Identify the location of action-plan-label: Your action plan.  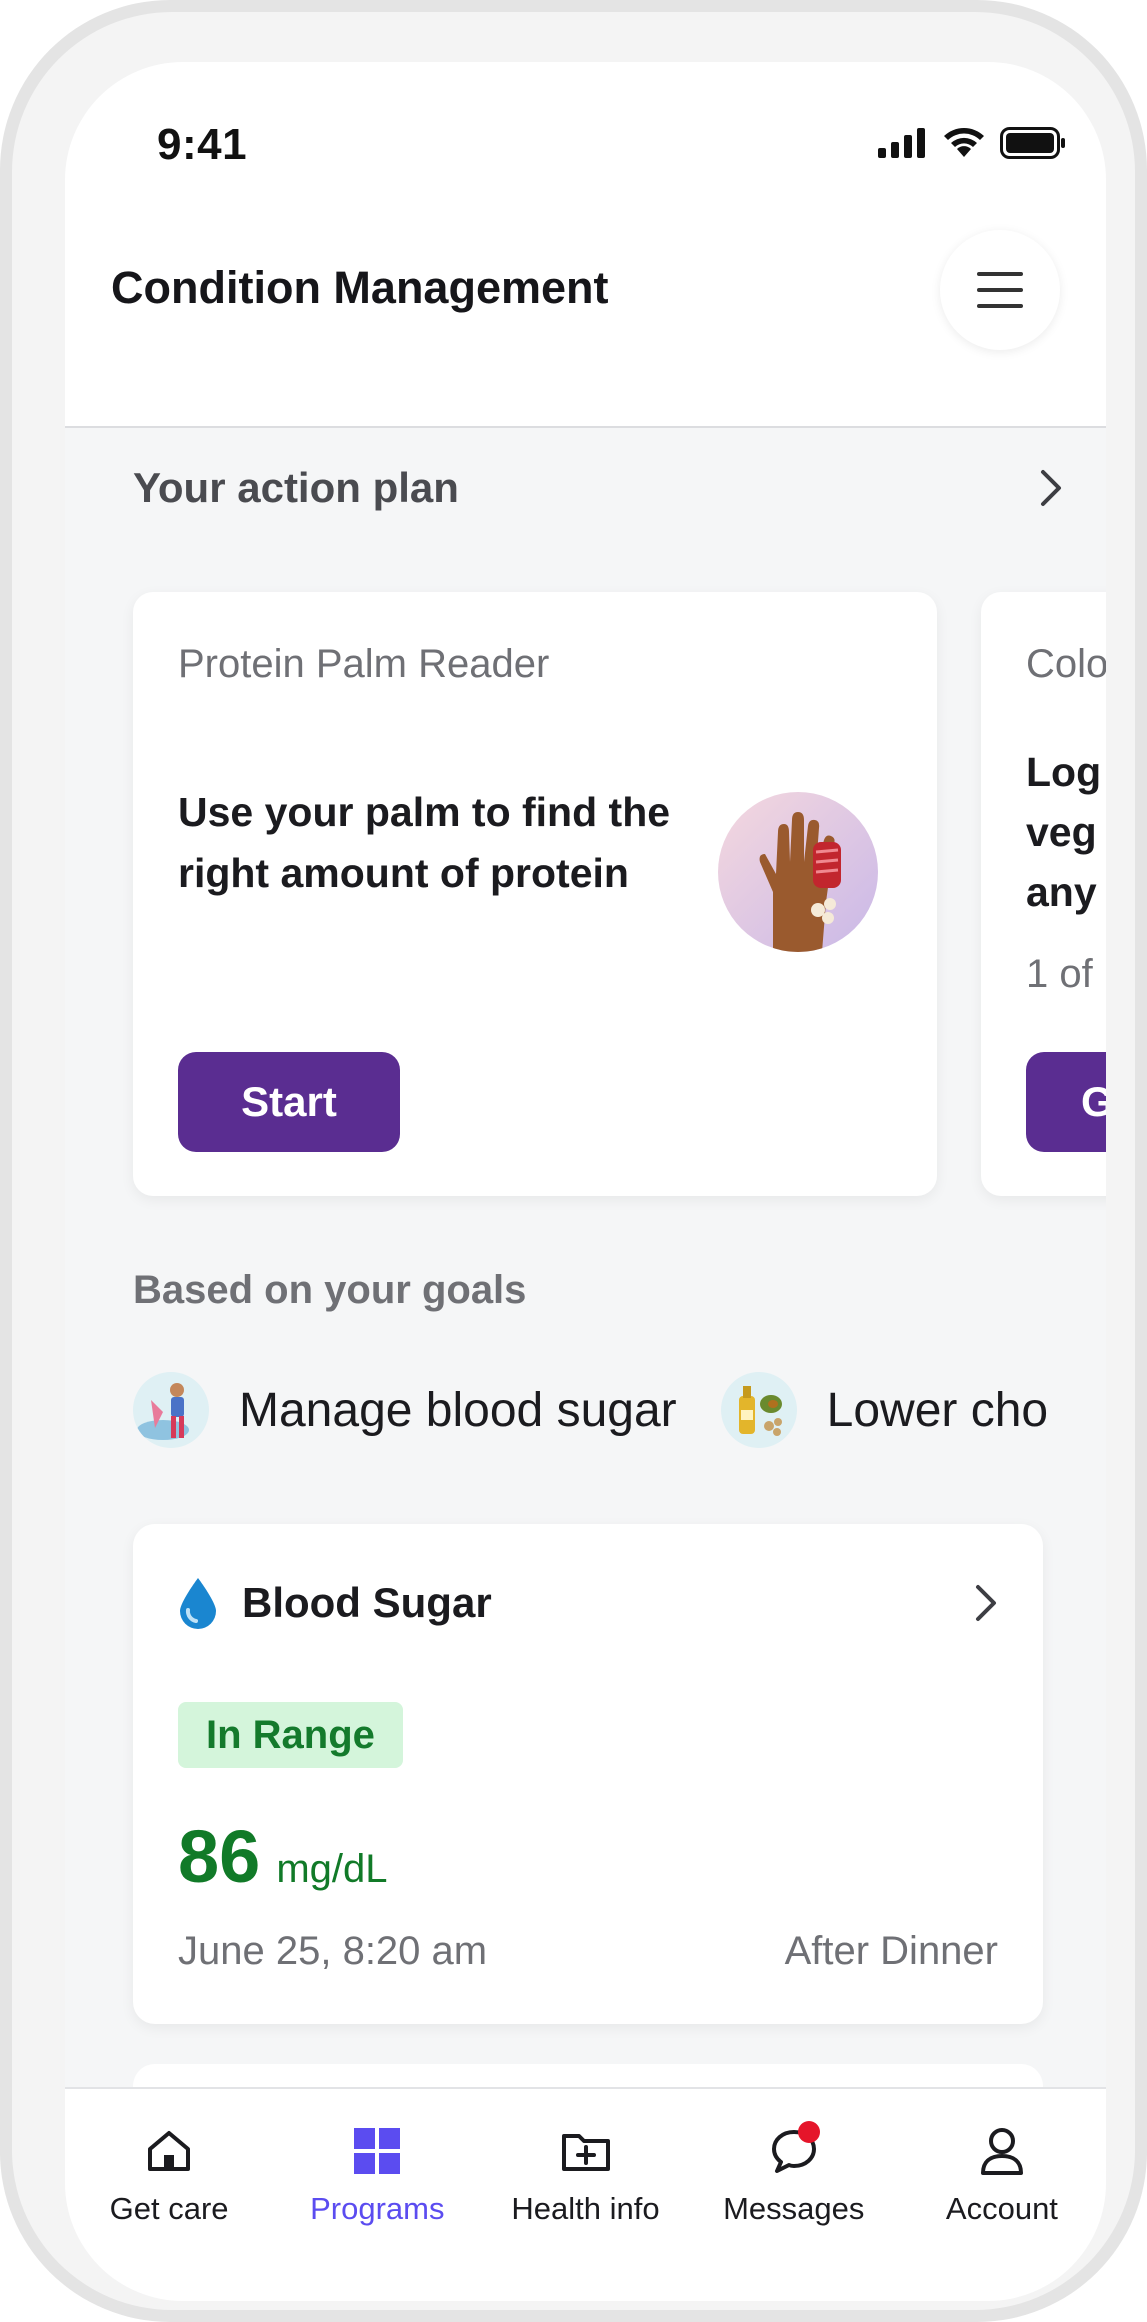
(296, 487).